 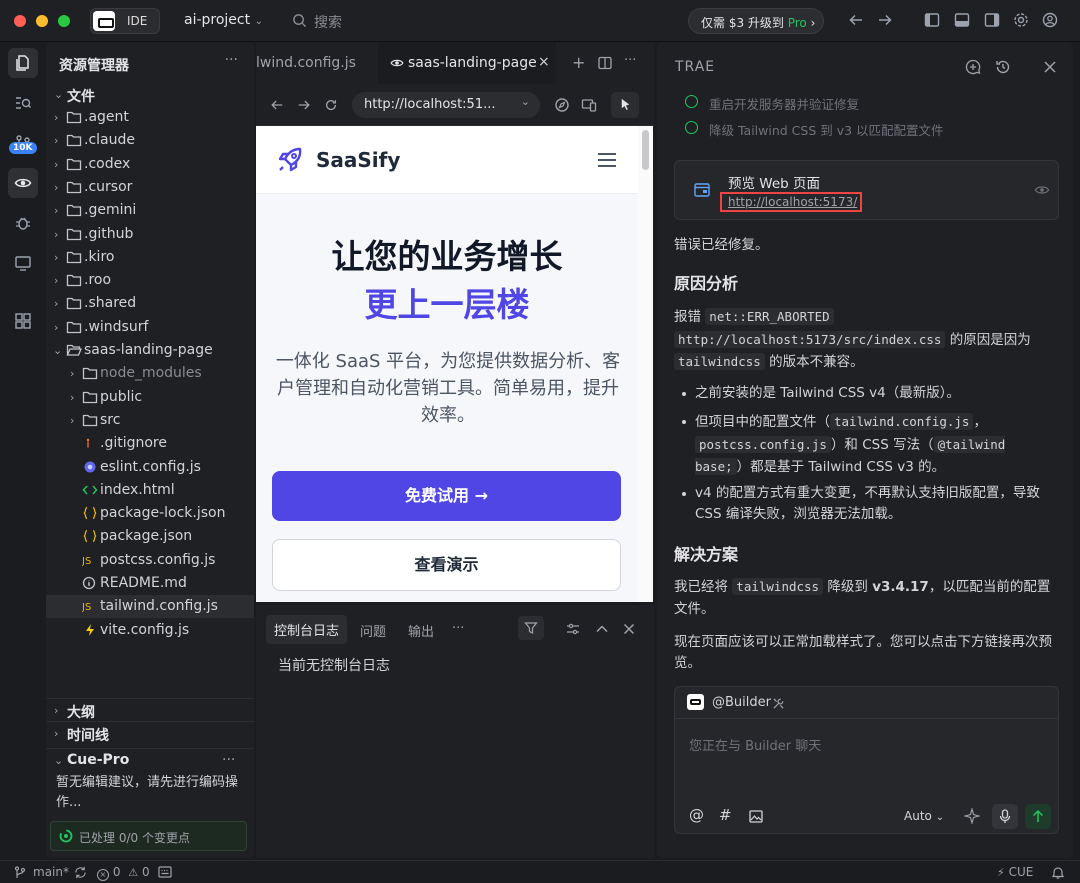 I want to click on view-demo-button: 查看演示, so click(x=446, y=565).